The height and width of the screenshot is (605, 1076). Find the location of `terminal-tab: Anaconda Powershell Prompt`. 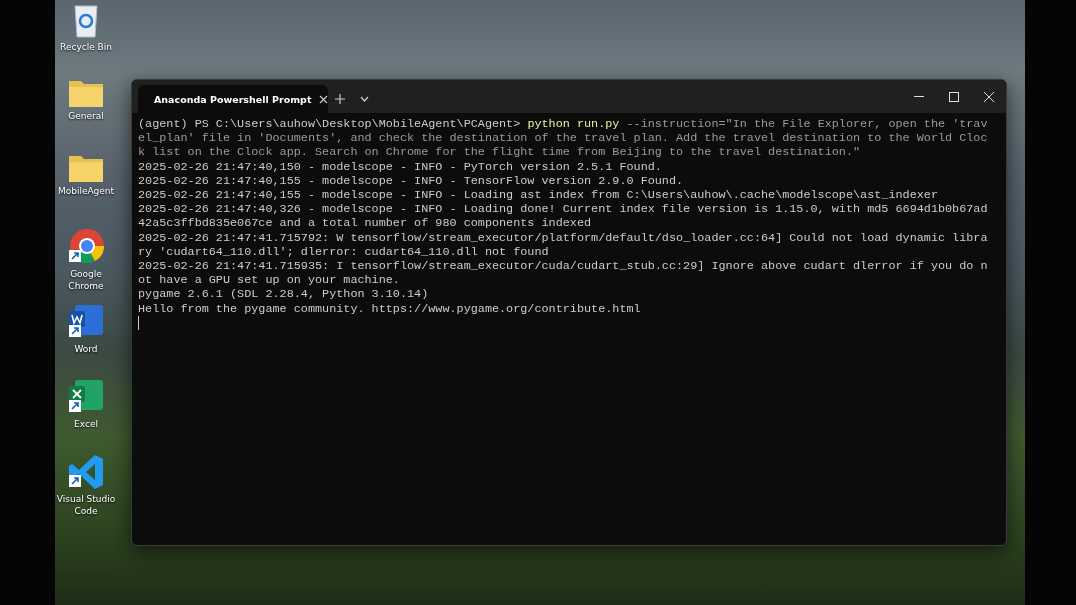

terminal-tab: Anaconda Powershell Prompt is located at coordinates (233, 99).